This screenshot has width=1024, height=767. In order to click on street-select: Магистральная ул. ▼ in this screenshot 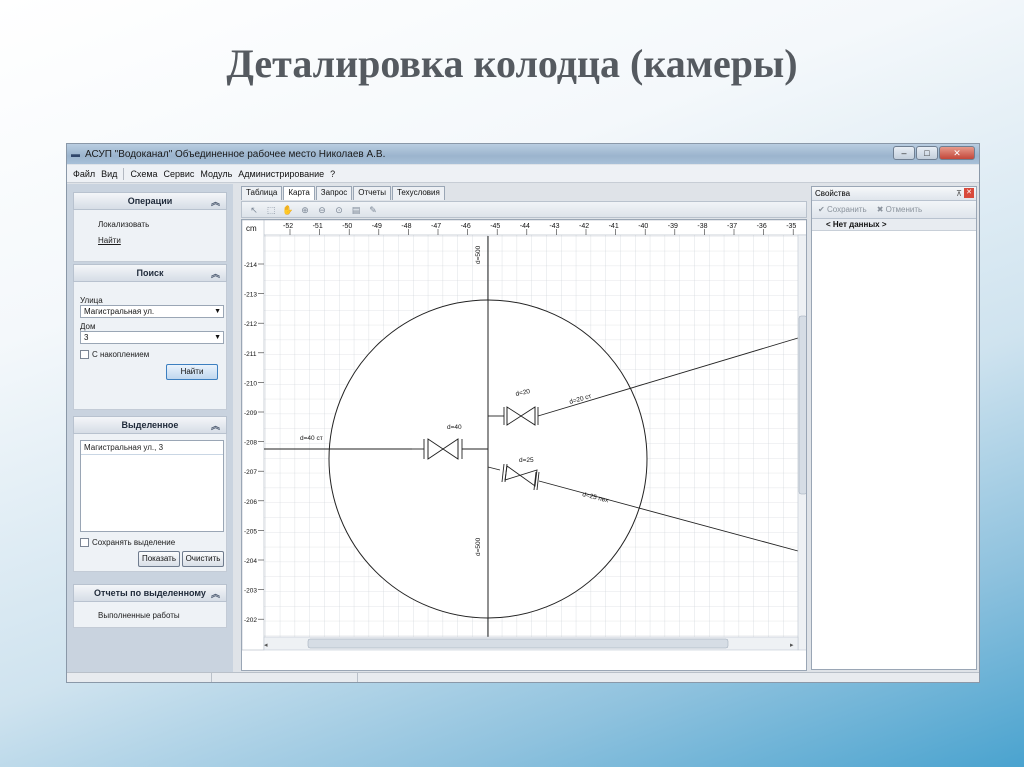, I will do `click(152, 311)`.